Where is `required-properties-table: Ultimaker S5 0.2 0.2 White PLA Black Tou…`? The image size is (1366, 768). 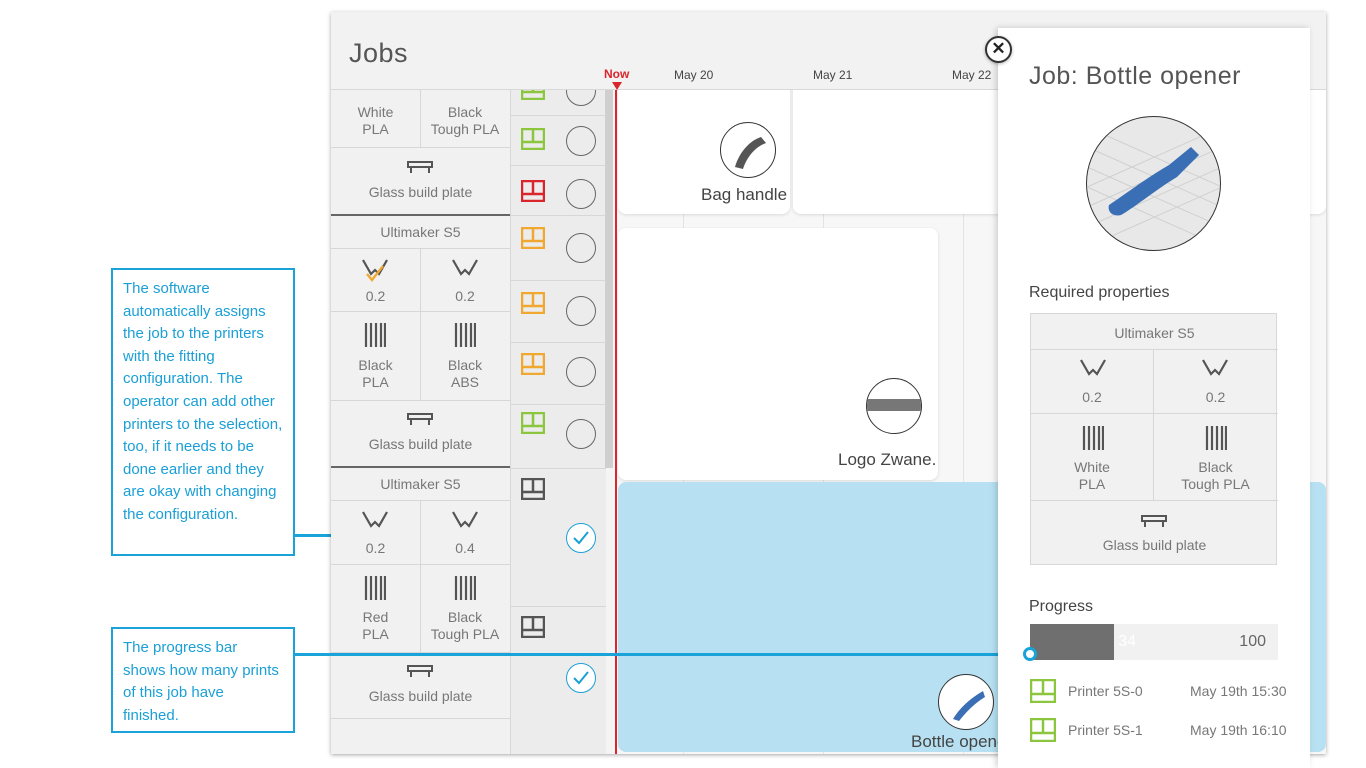
required-properties-table: Ultimaker S5 0.2 0.2 White PLA Black Tou… is located at coordinates (1154, 439).